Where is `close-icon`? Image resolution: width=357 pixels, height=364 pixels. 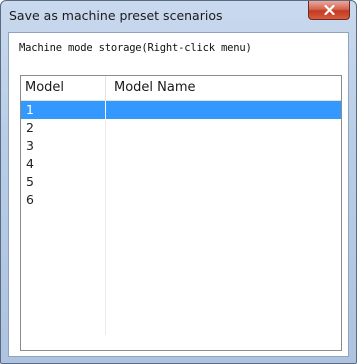 close-icon is located at coordinates (329, 10).